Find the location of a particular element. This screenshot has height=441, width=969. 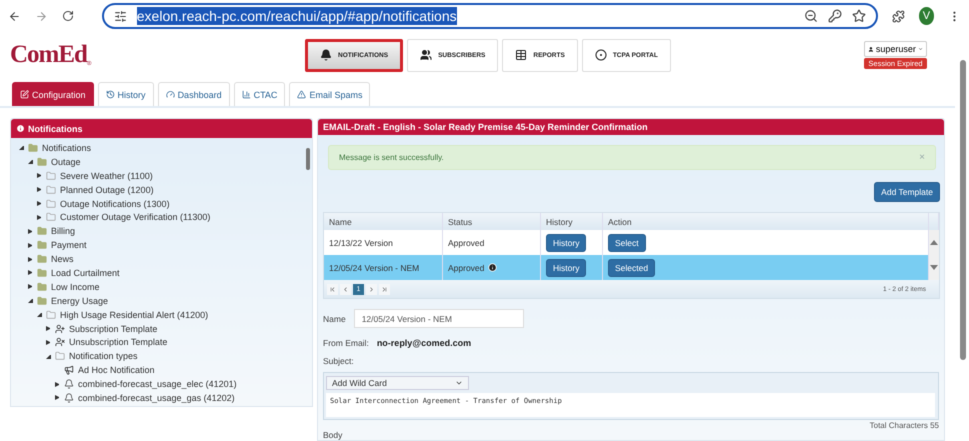

tree-item: Outage is located at coordinates (66, 161).